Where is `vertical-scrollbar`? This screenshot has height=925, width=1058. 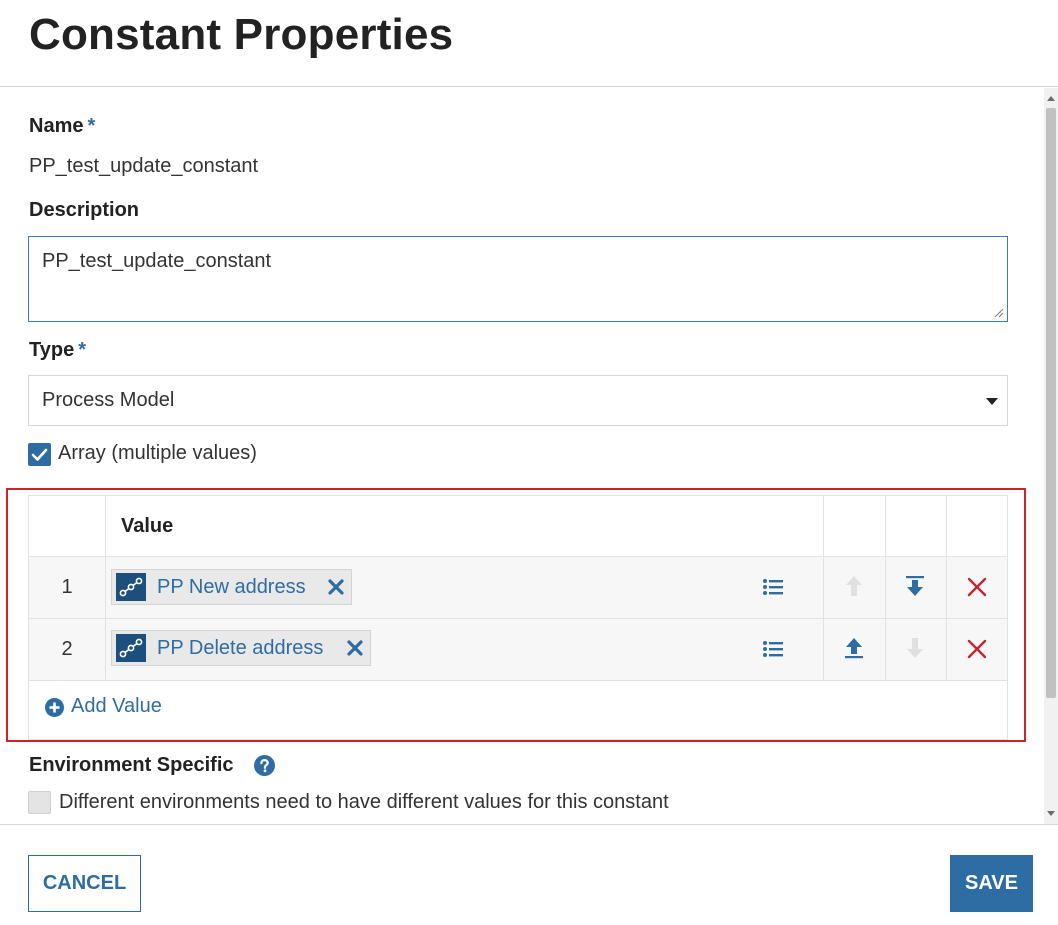
vertical-scrollbar is located at coordinates (1051, 456).